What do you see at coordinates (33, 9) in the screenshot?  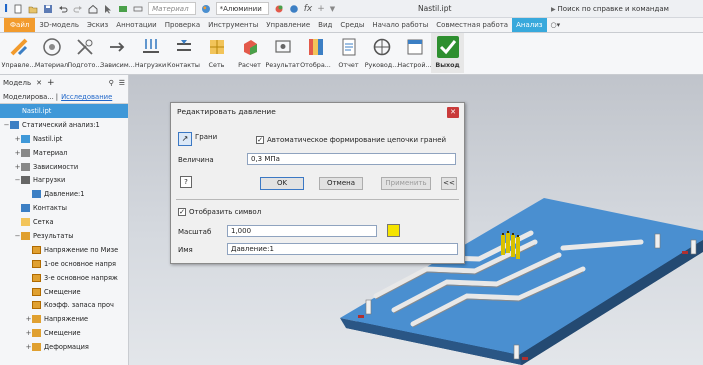 I see `open-folder-icon` at bounding box center [33, 9].